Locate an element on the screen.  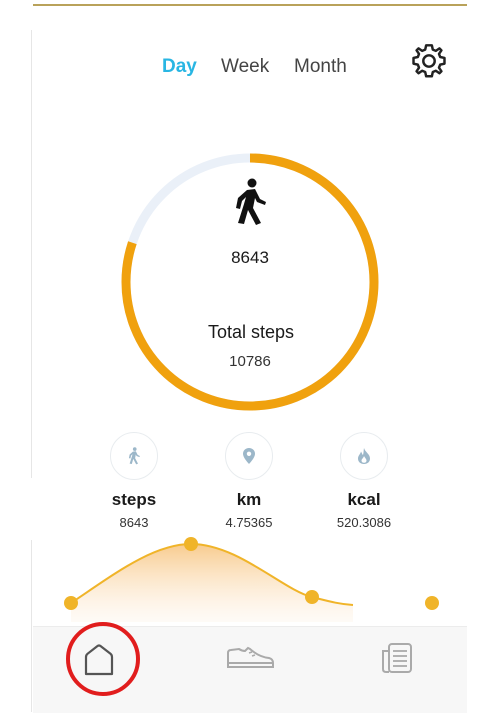
flame-icon is located at coordinates (364, 456).